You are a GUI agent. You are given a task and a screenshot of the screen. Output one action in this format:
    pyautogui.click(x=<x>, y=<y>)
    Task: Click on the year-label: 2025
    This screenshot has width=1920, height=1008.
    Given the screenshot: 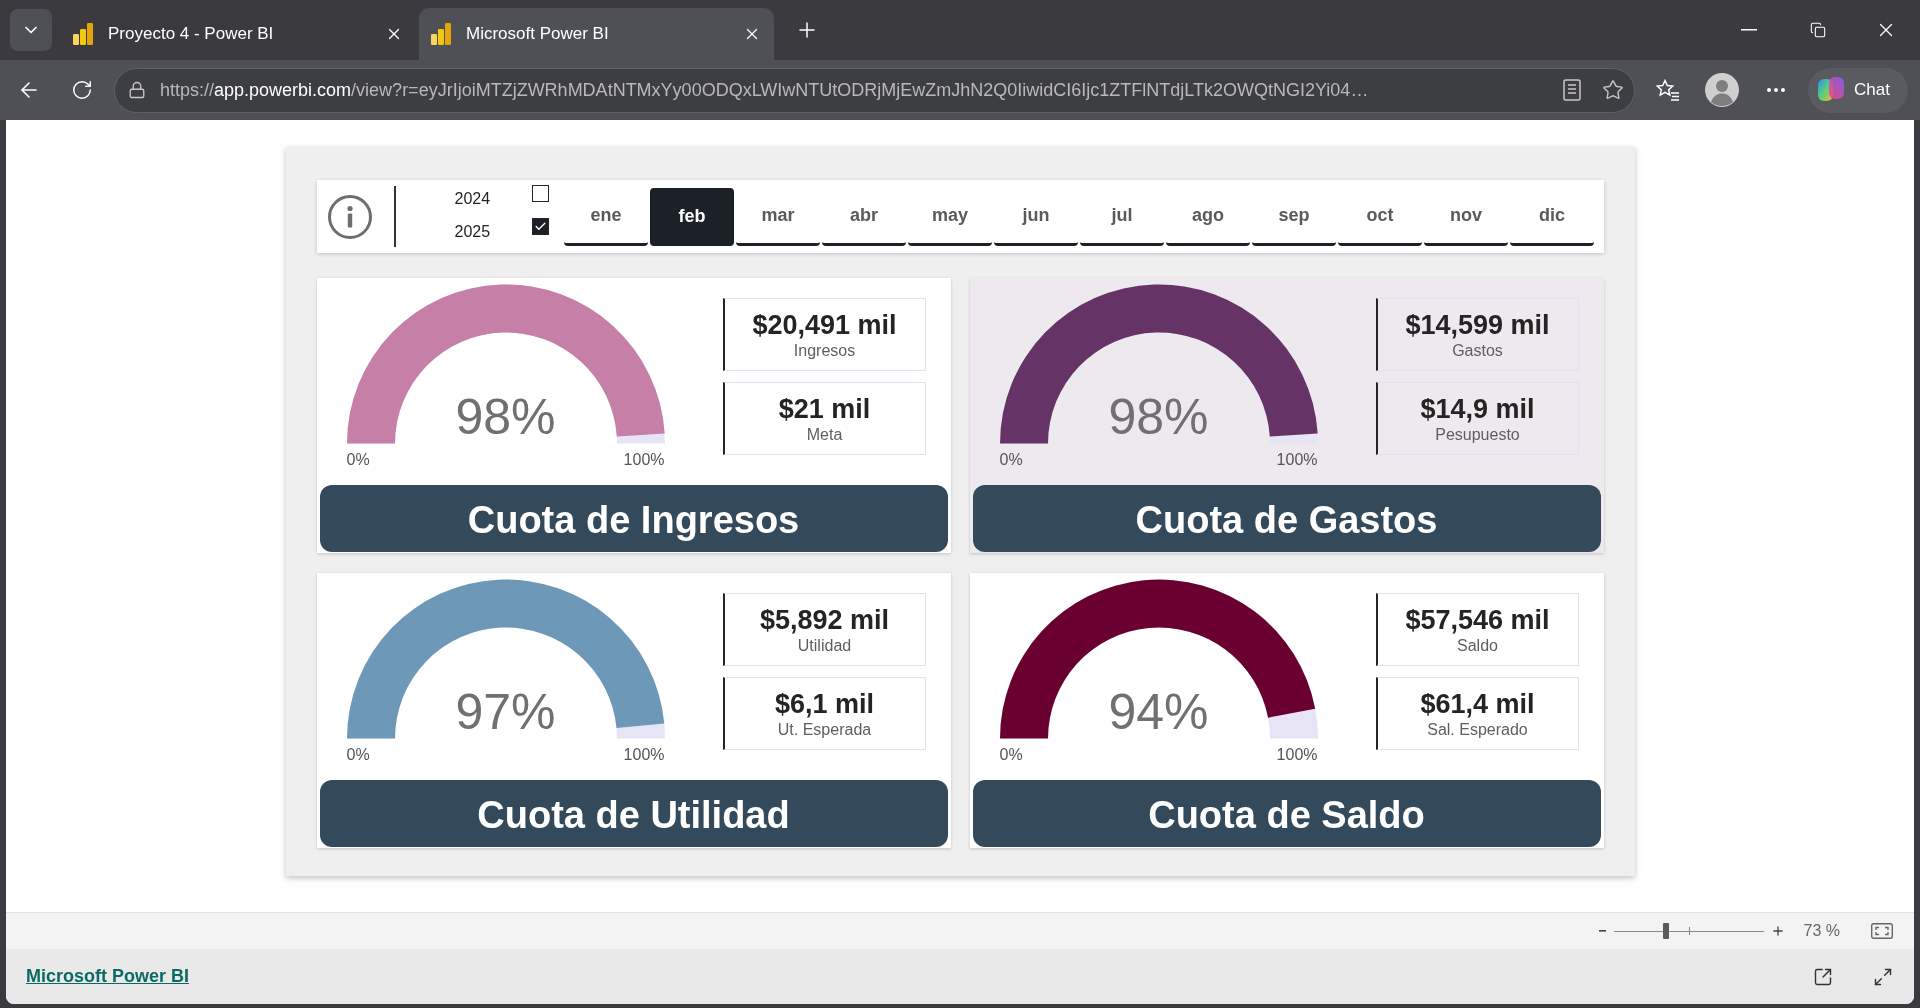 What is the action you would take?
    pyautogui.click(x=472, y=231)
    